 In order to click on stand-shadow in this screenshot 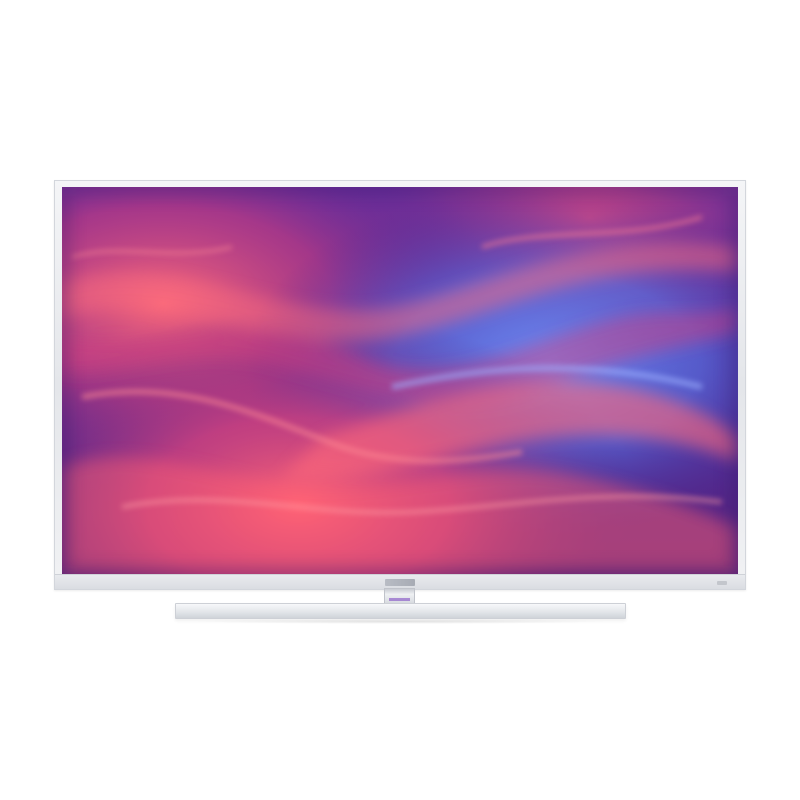, I will do `click(400, 621)`.